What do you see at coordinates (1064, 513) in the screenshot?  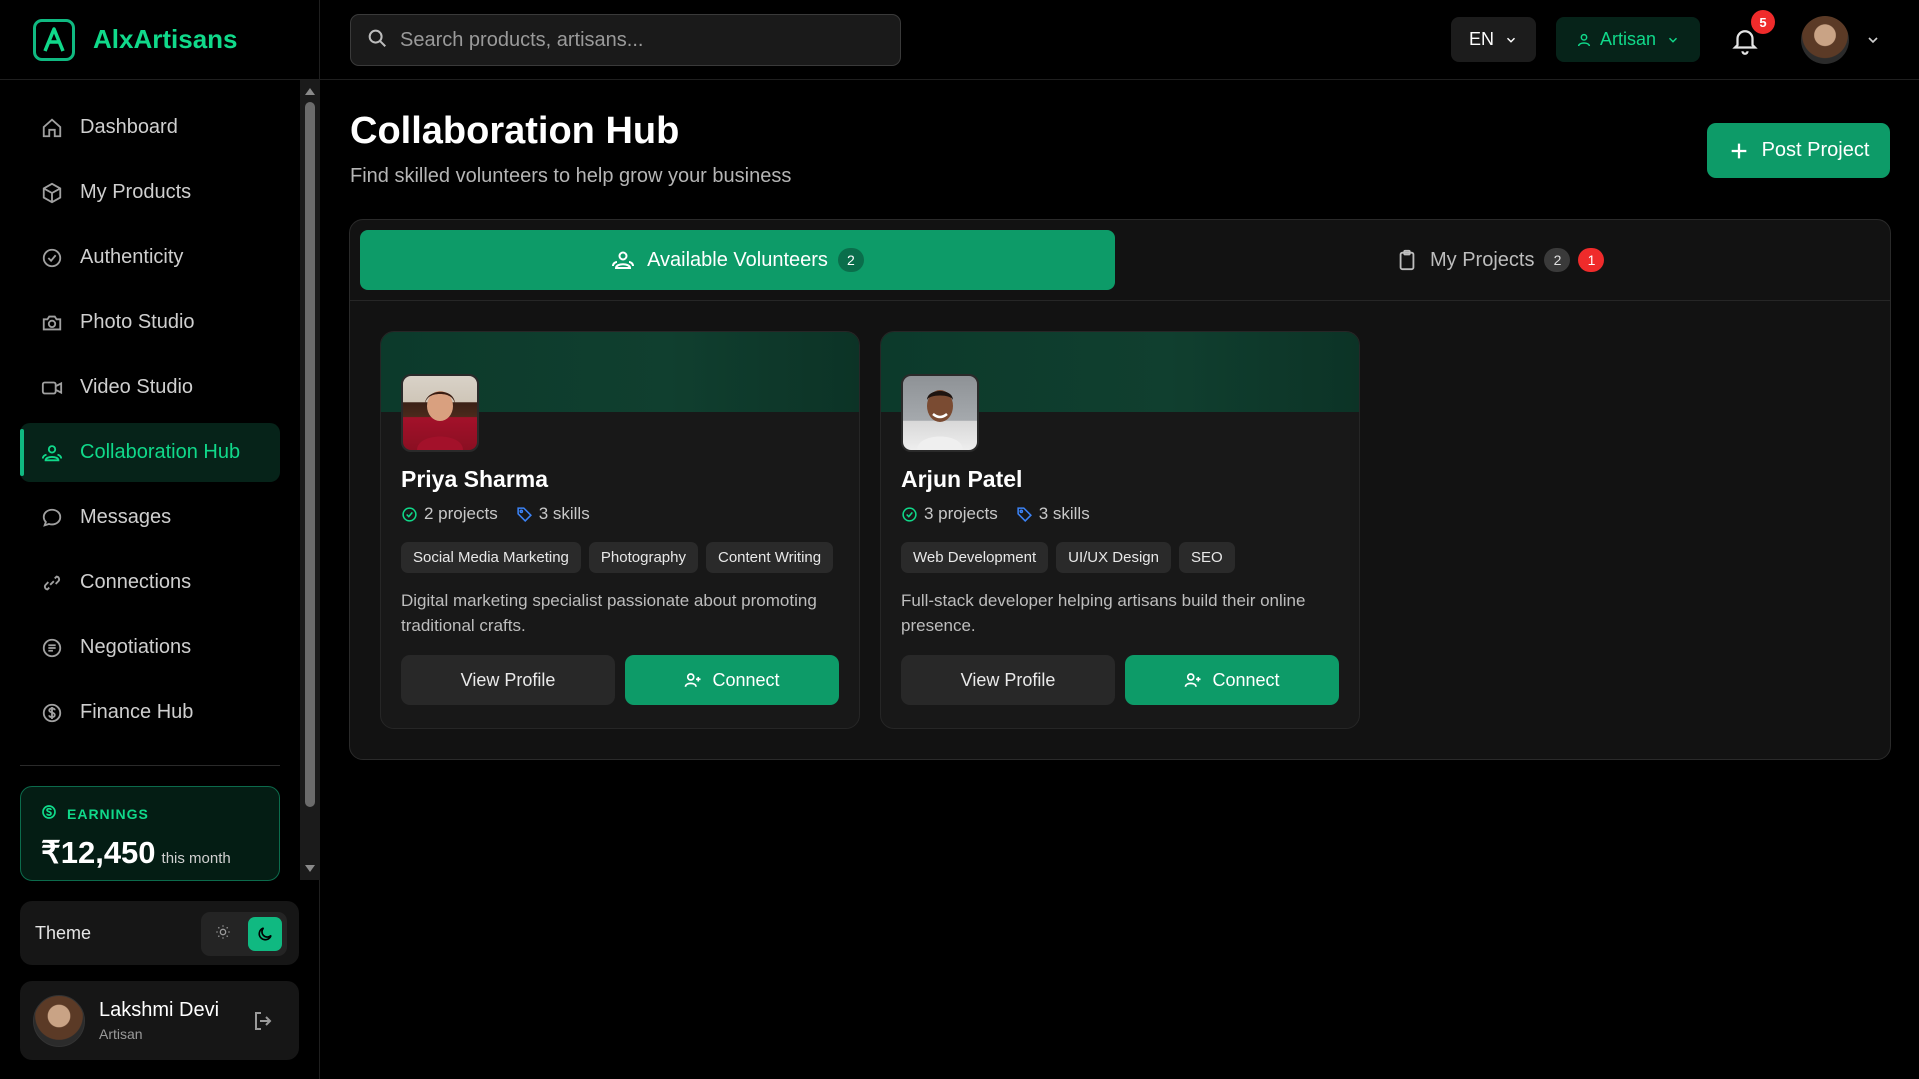 I see `skill-count: 3 skills` at bounding box center [1064, 513].